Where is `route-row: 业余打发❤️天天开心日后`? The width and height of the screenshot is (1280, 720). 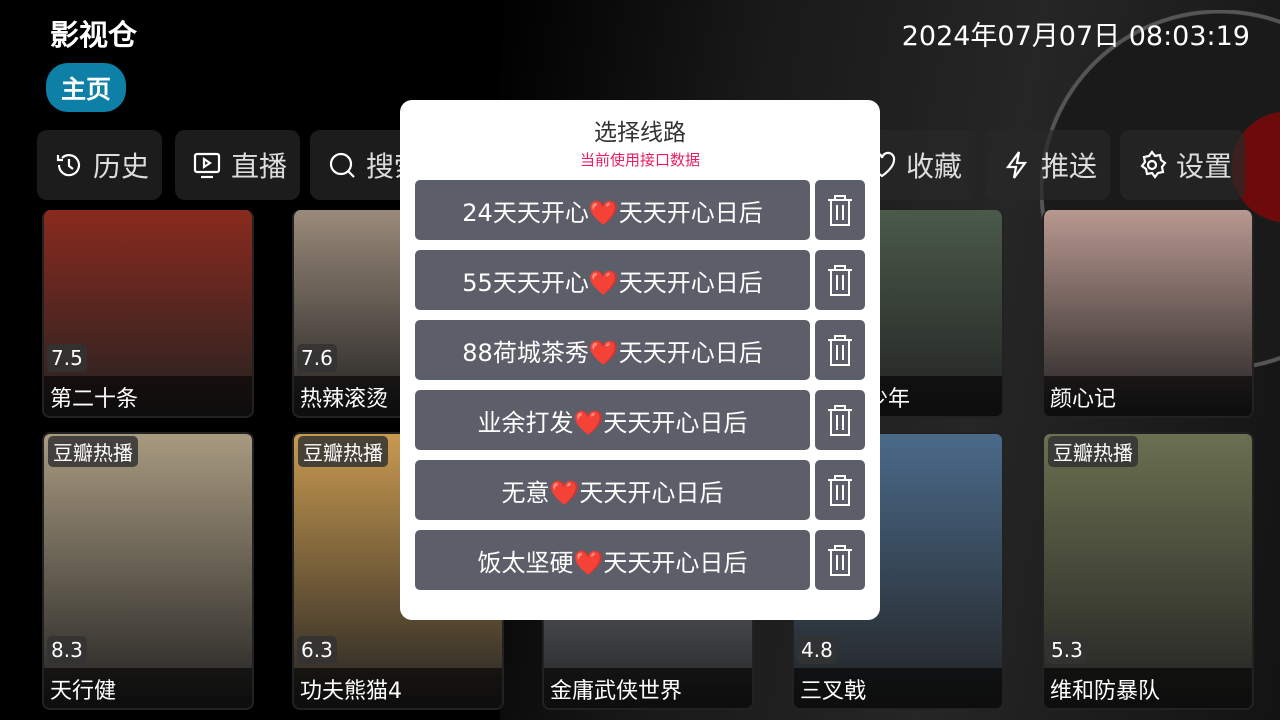
route-row: 业余打发❤️天天开心日后 is located at coordinates (640, 420).